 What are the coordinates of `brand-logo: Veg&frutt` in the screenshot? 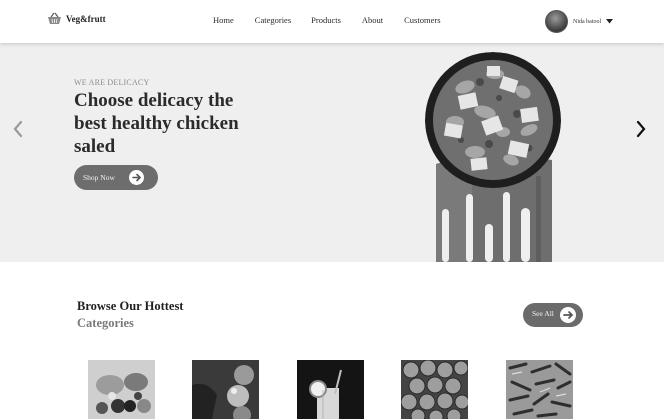 It's located at (76, 18).